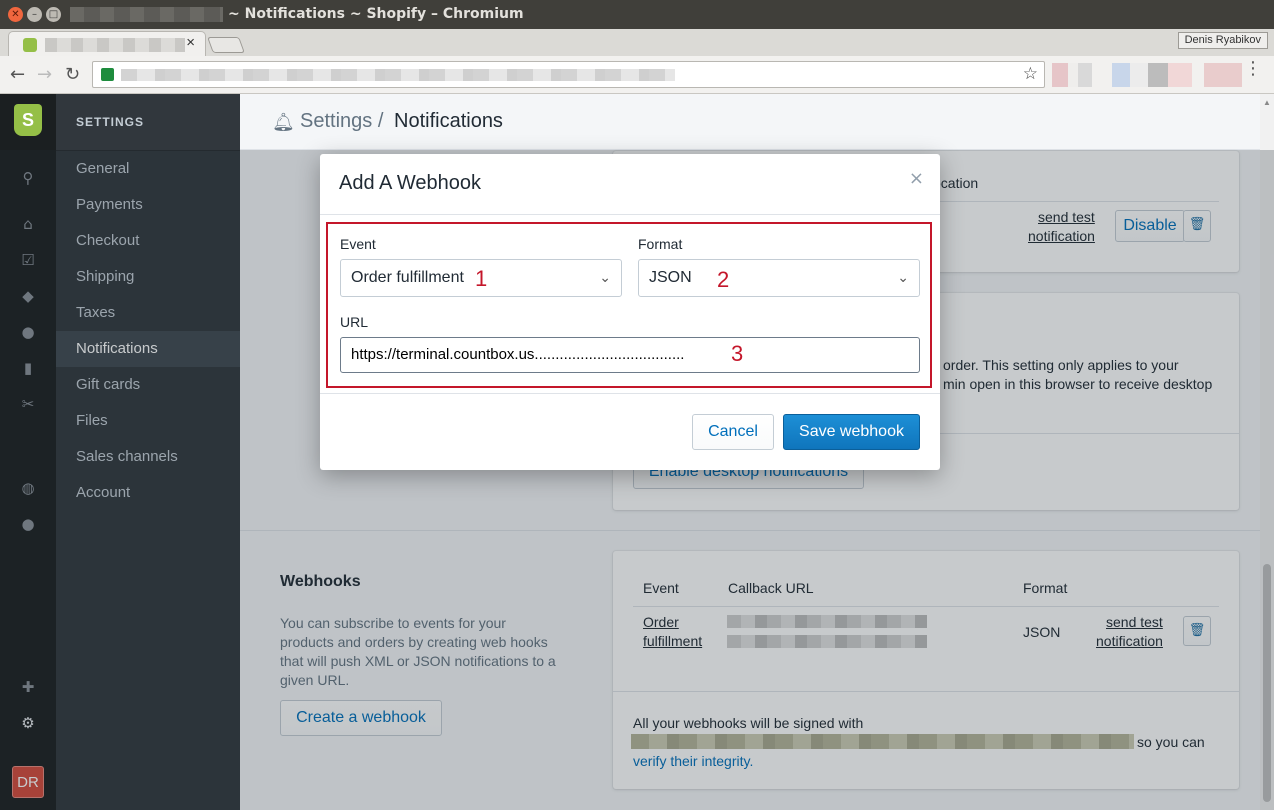  Describe the element at coordinates (107, 74) in the screenshot. I see `secure-lock-icon` at that location.